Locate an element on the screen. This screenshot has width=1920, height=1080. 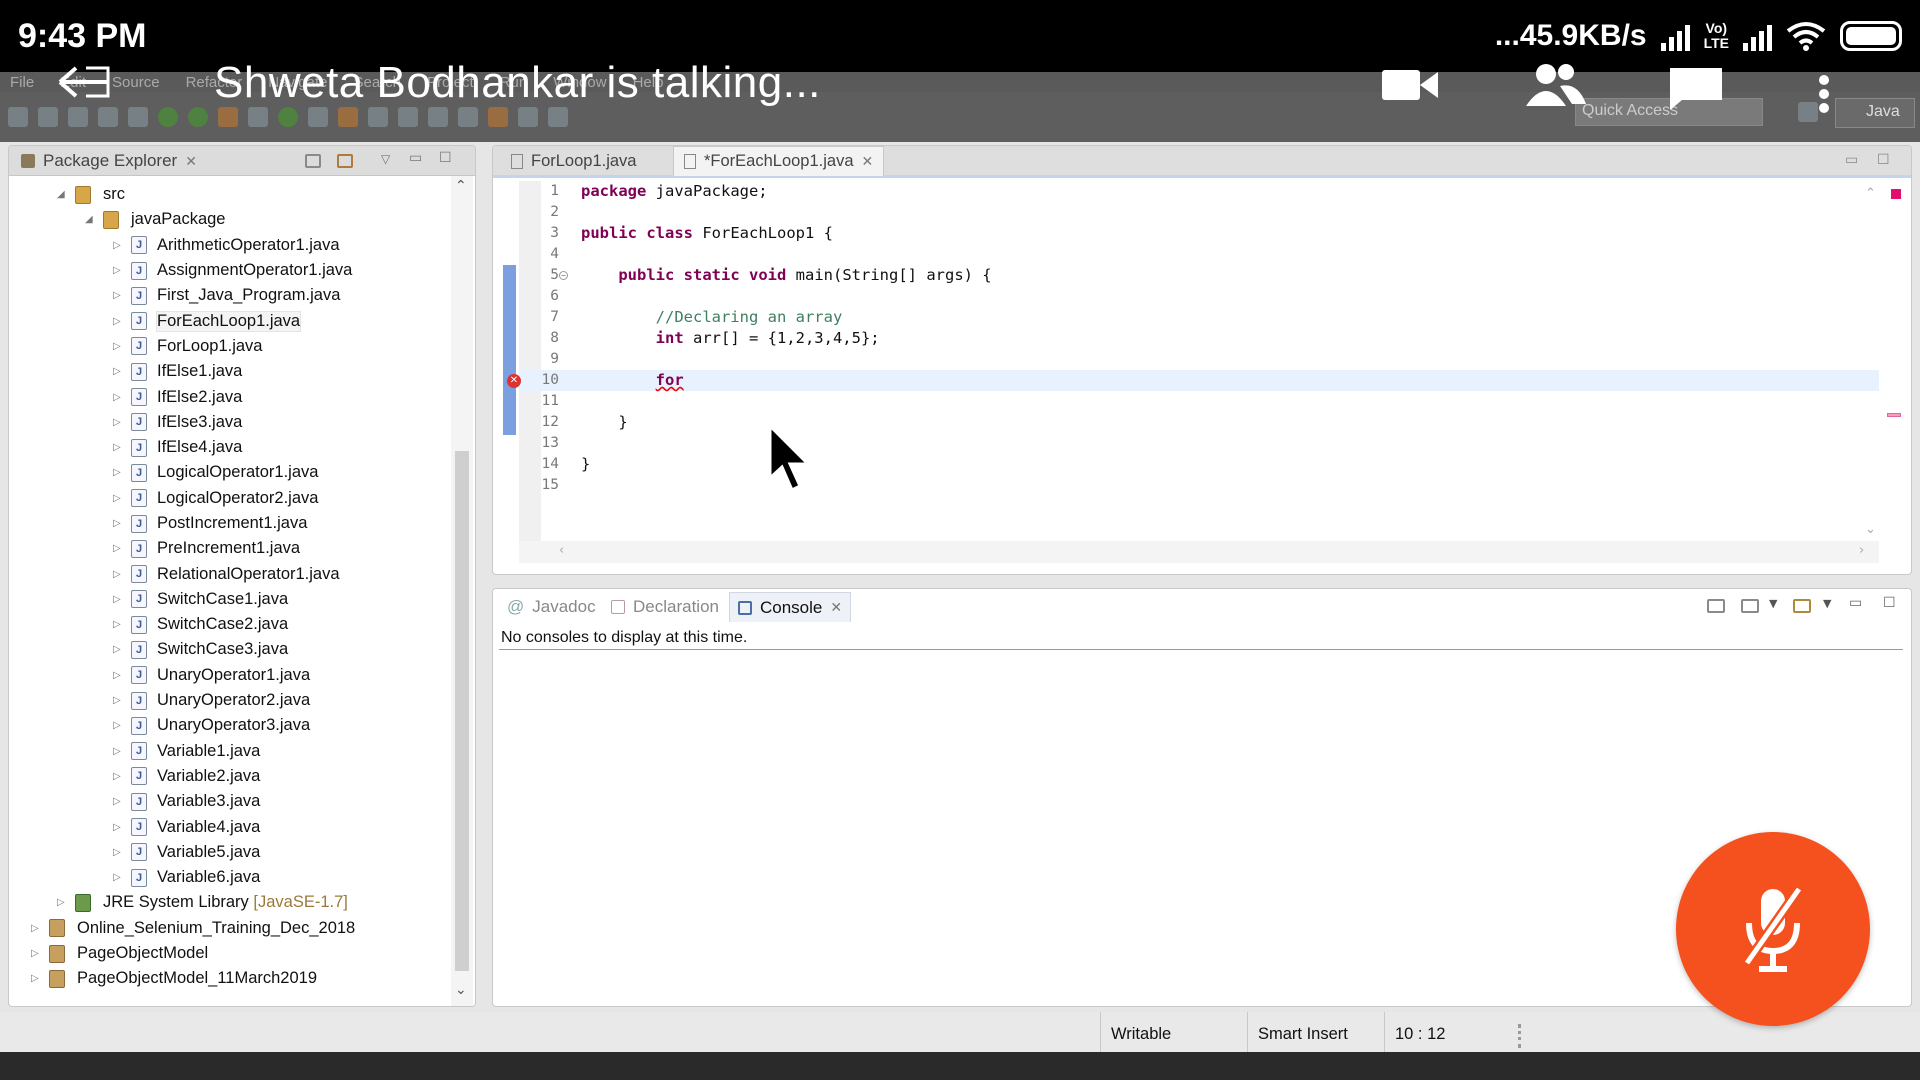
more-options-icon is located at coordinates (1824, 94).